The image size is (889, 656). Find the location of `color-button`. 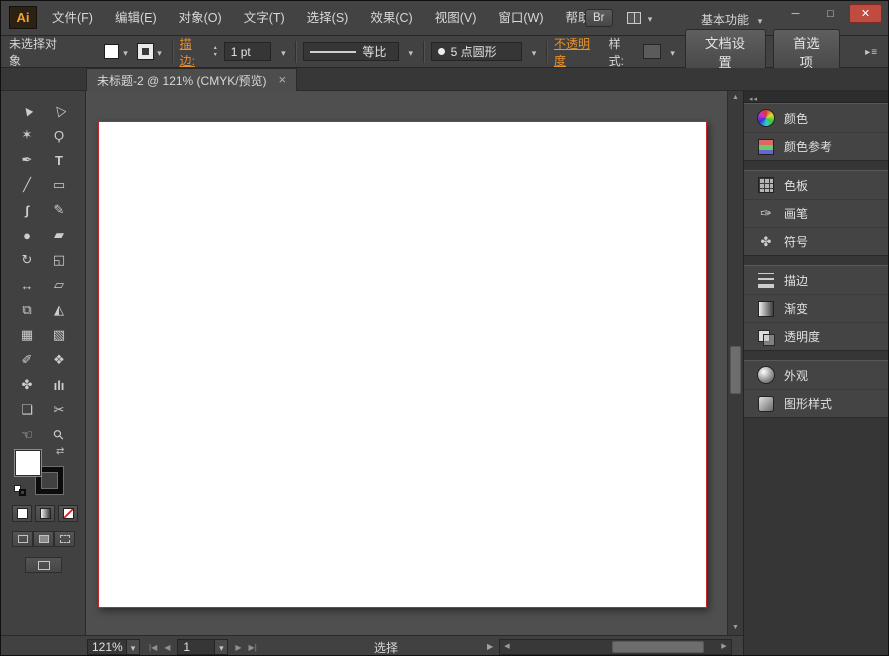

color-button is located at coordinates (22, 513).